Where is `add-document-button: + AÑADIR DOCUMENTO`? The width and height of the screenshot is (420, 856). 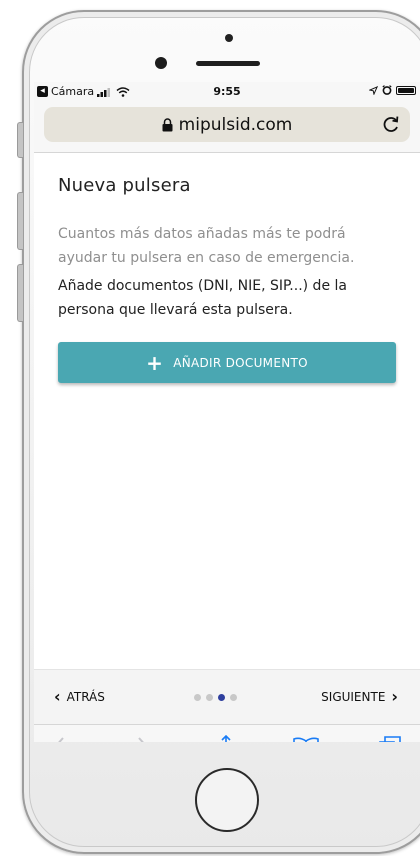 add-document-button: + AÑADIR DOCUMENTO is located at coordinates (227, 362).